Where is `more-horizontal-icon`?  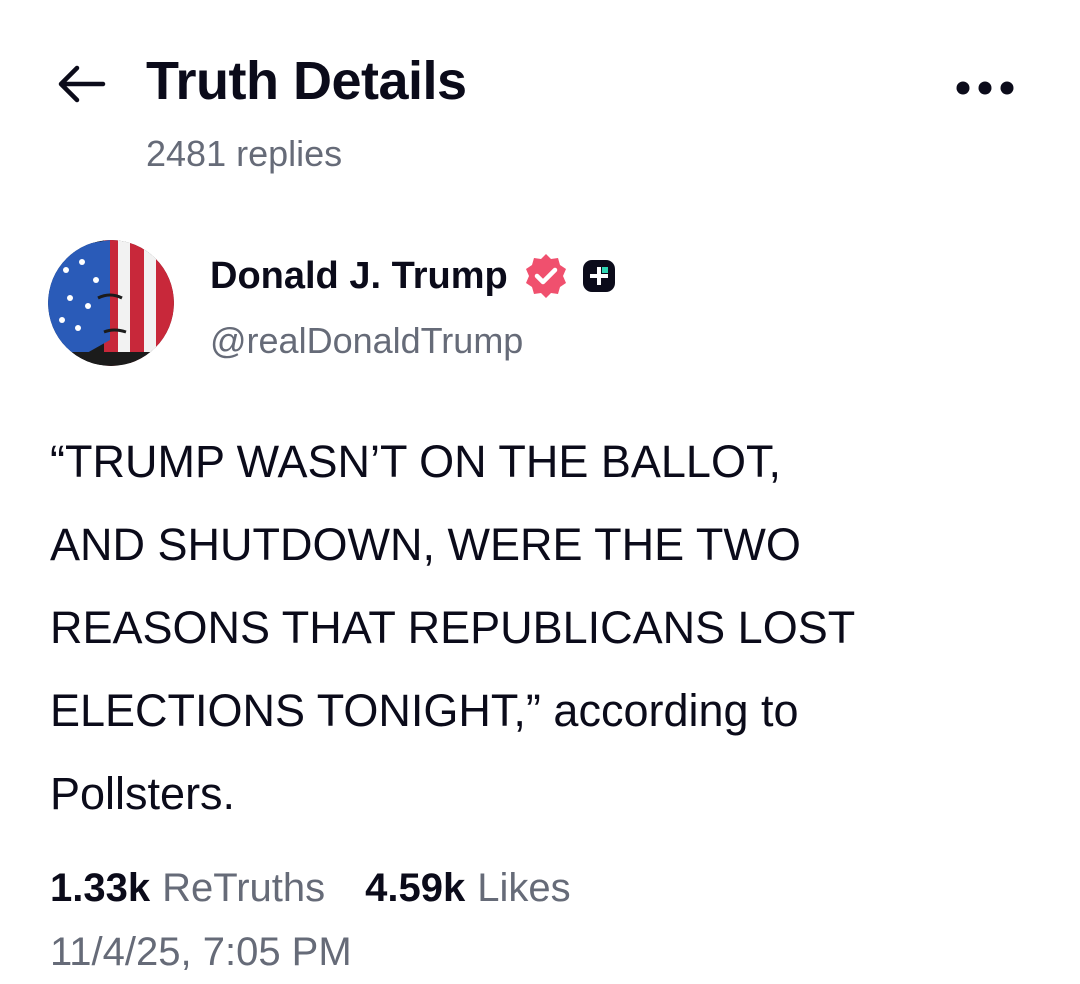
more-horizontal-icon is located at coordinates (985, 88).